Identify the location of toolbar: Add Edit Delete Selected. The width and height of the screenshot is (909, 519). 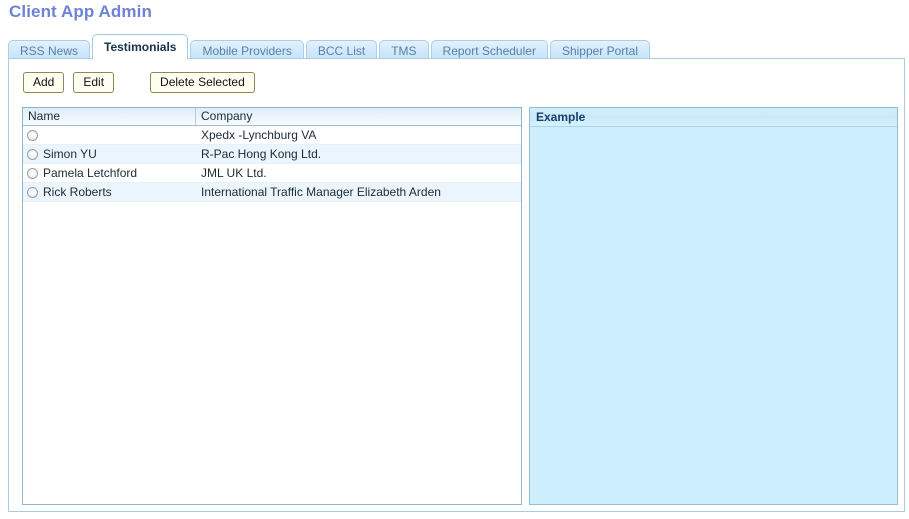
(139, 82).